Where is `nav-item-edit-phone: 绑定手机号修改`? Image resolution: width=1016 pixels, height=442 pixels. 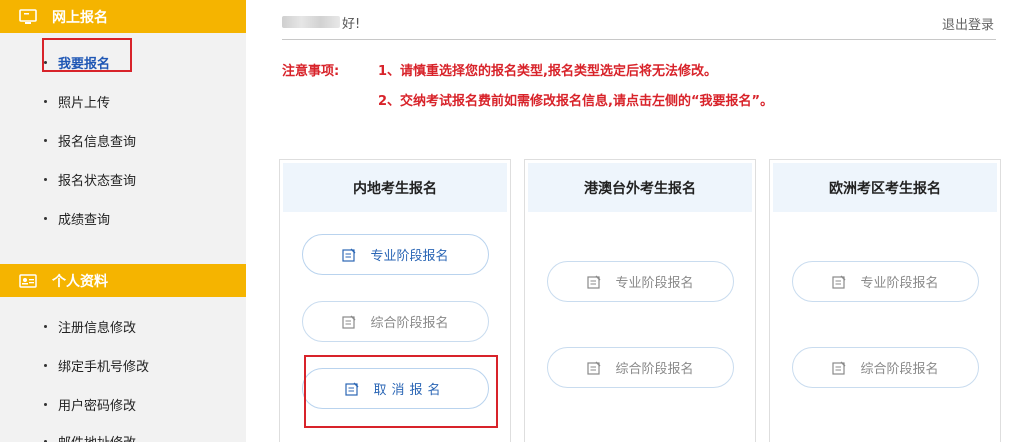 nav-item-edit-phone: 绑定手机号修改 is located at coordinates (96, 365).